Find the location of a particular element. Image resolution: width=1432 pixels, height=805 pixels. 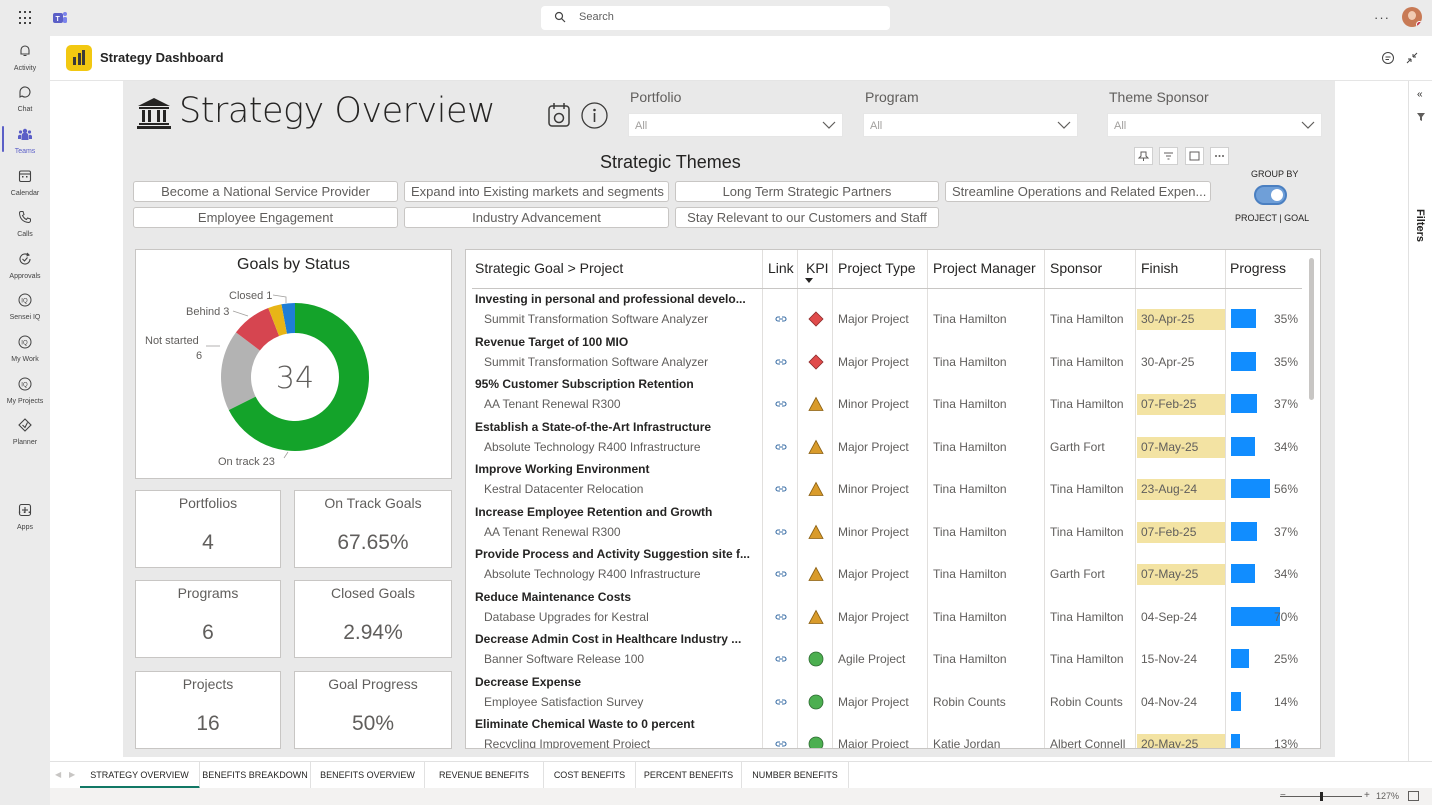

conversation-icon is located at coordinates (1388, 58).